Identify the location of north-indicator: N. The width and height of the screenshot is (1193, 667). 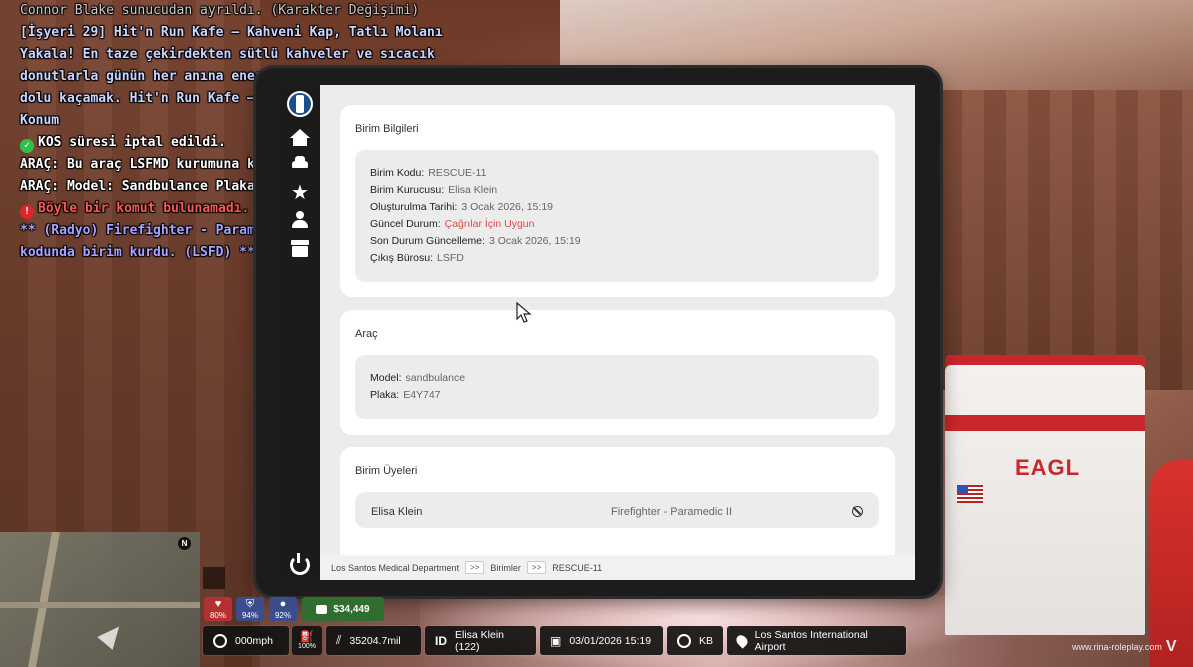
(184, 543).